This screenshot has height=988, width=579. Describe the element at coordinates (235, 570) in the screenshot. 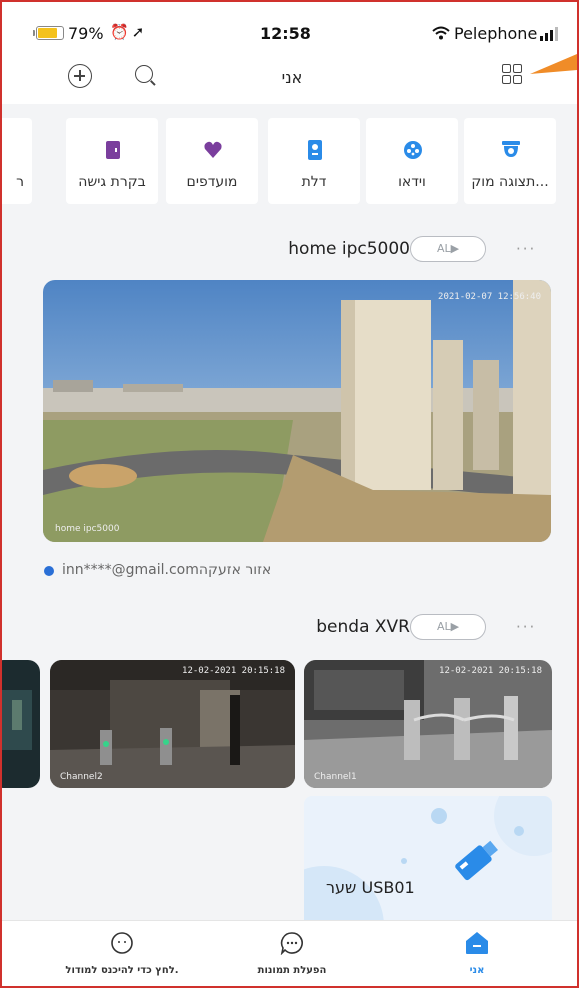

I see `alarm-zone: אזור אזעקה` at that location.